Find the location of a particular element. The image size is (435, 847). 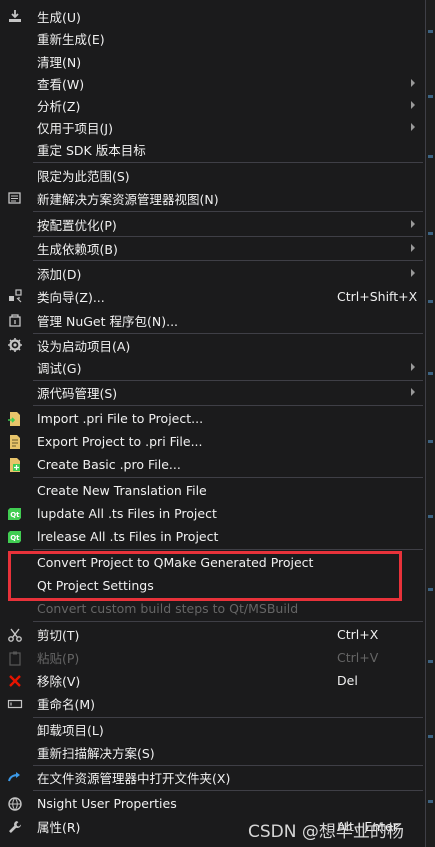

menu-item-nsight-properties: Nsight User Properties is located at coordinates (212, 803).